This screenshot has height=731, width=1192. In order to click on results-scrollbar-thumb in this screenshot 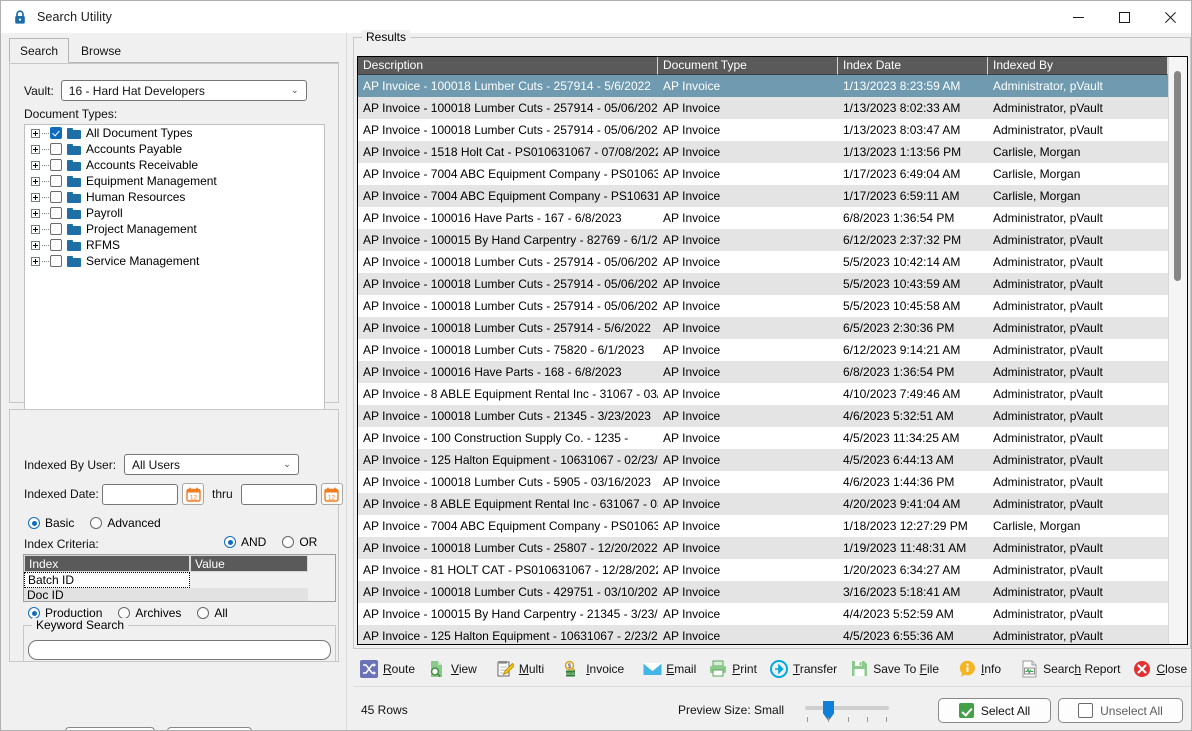, I will do `click(1177, 176)`.